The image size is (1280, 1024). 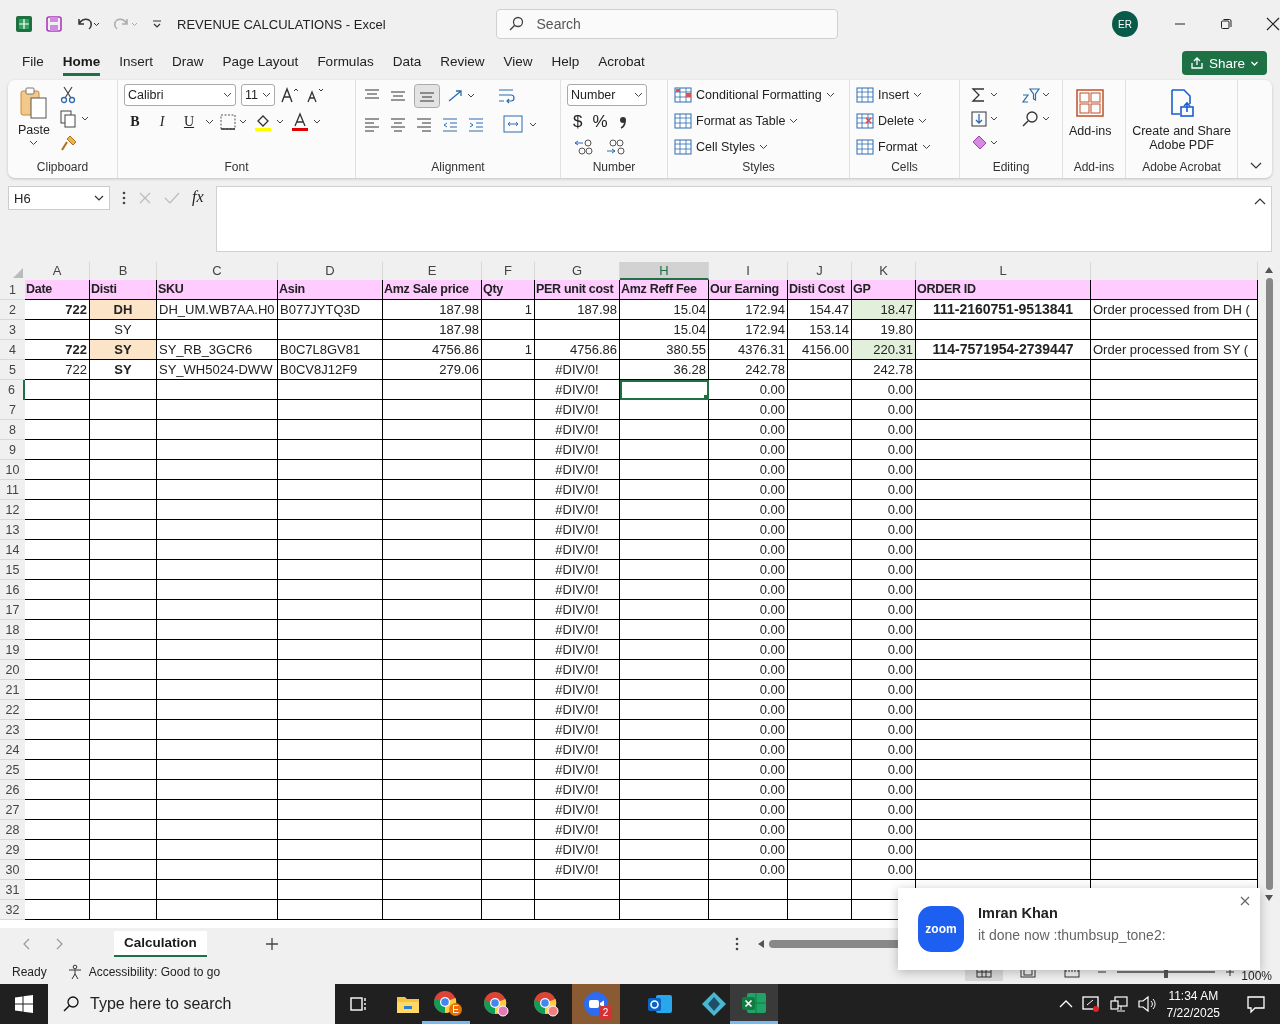 What do you see at coordinates (754, 1002) in the screenshot?
I see `spreadsheet-app-icon` at bounding box center [754, 1002].